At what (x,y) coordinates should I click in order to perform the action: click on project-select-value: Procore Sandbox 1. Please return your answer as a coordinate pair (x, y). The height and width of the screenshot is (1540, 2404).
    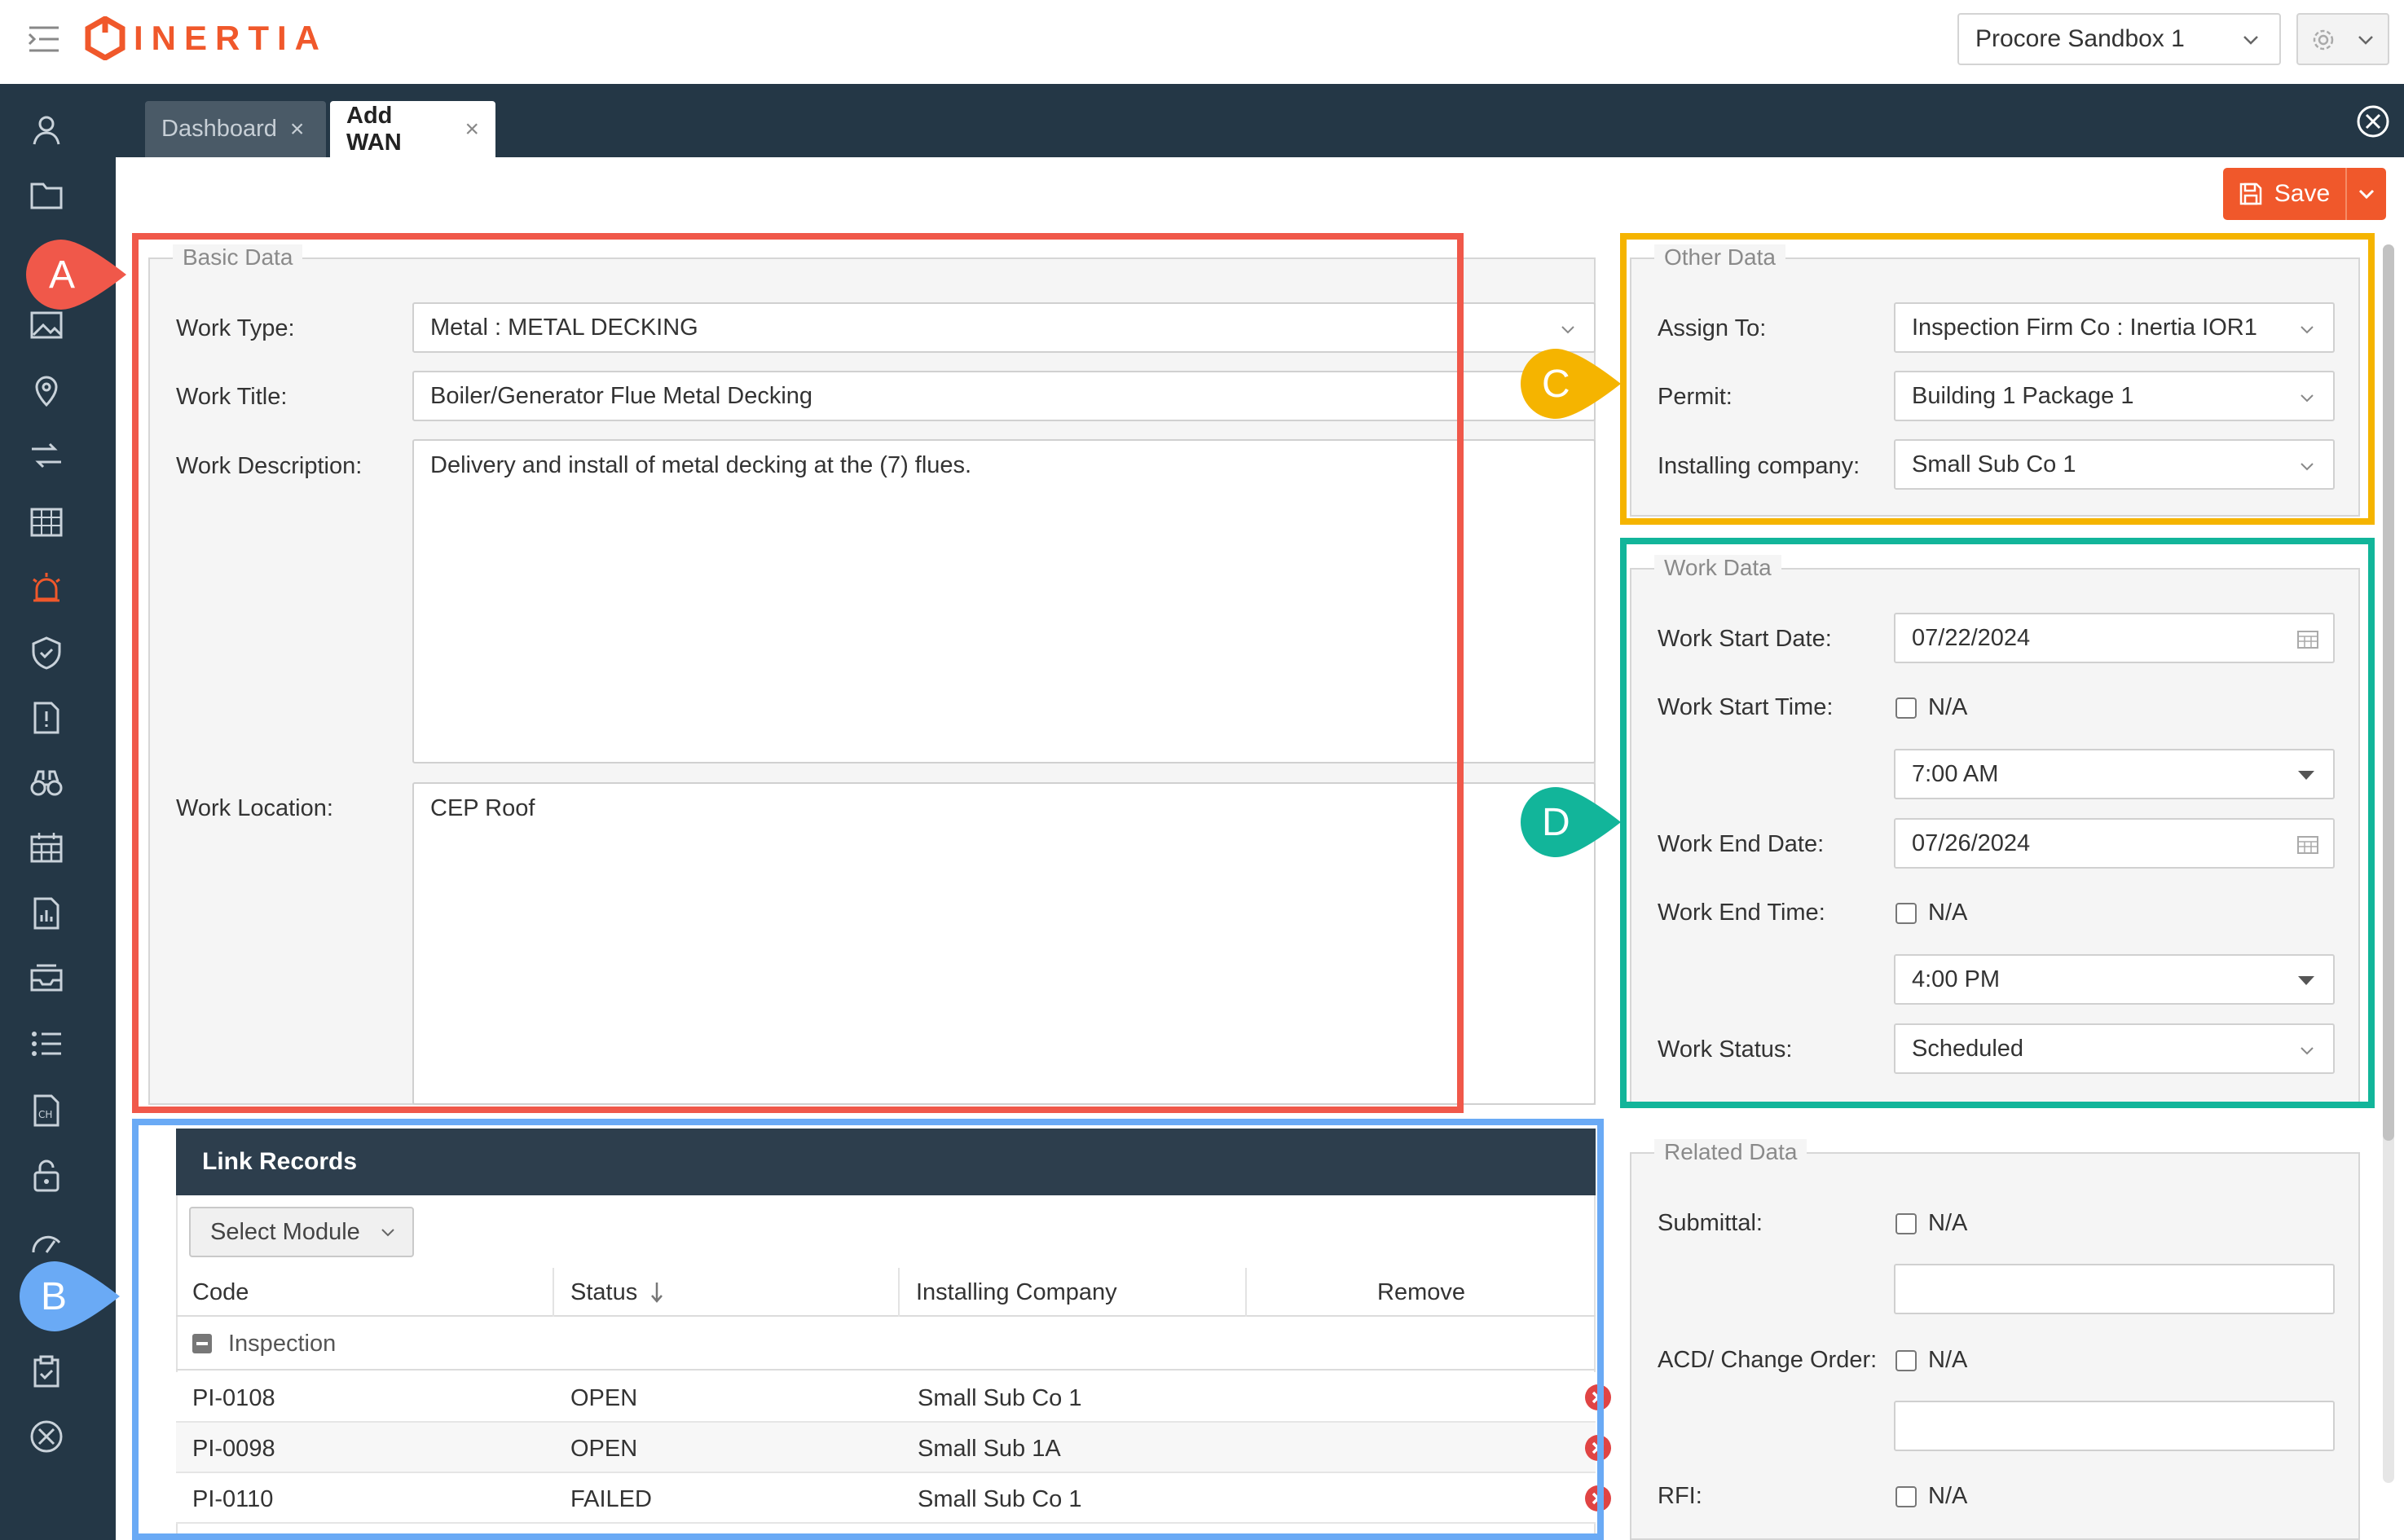
    Looking at the image, I should click on (2080, 38).